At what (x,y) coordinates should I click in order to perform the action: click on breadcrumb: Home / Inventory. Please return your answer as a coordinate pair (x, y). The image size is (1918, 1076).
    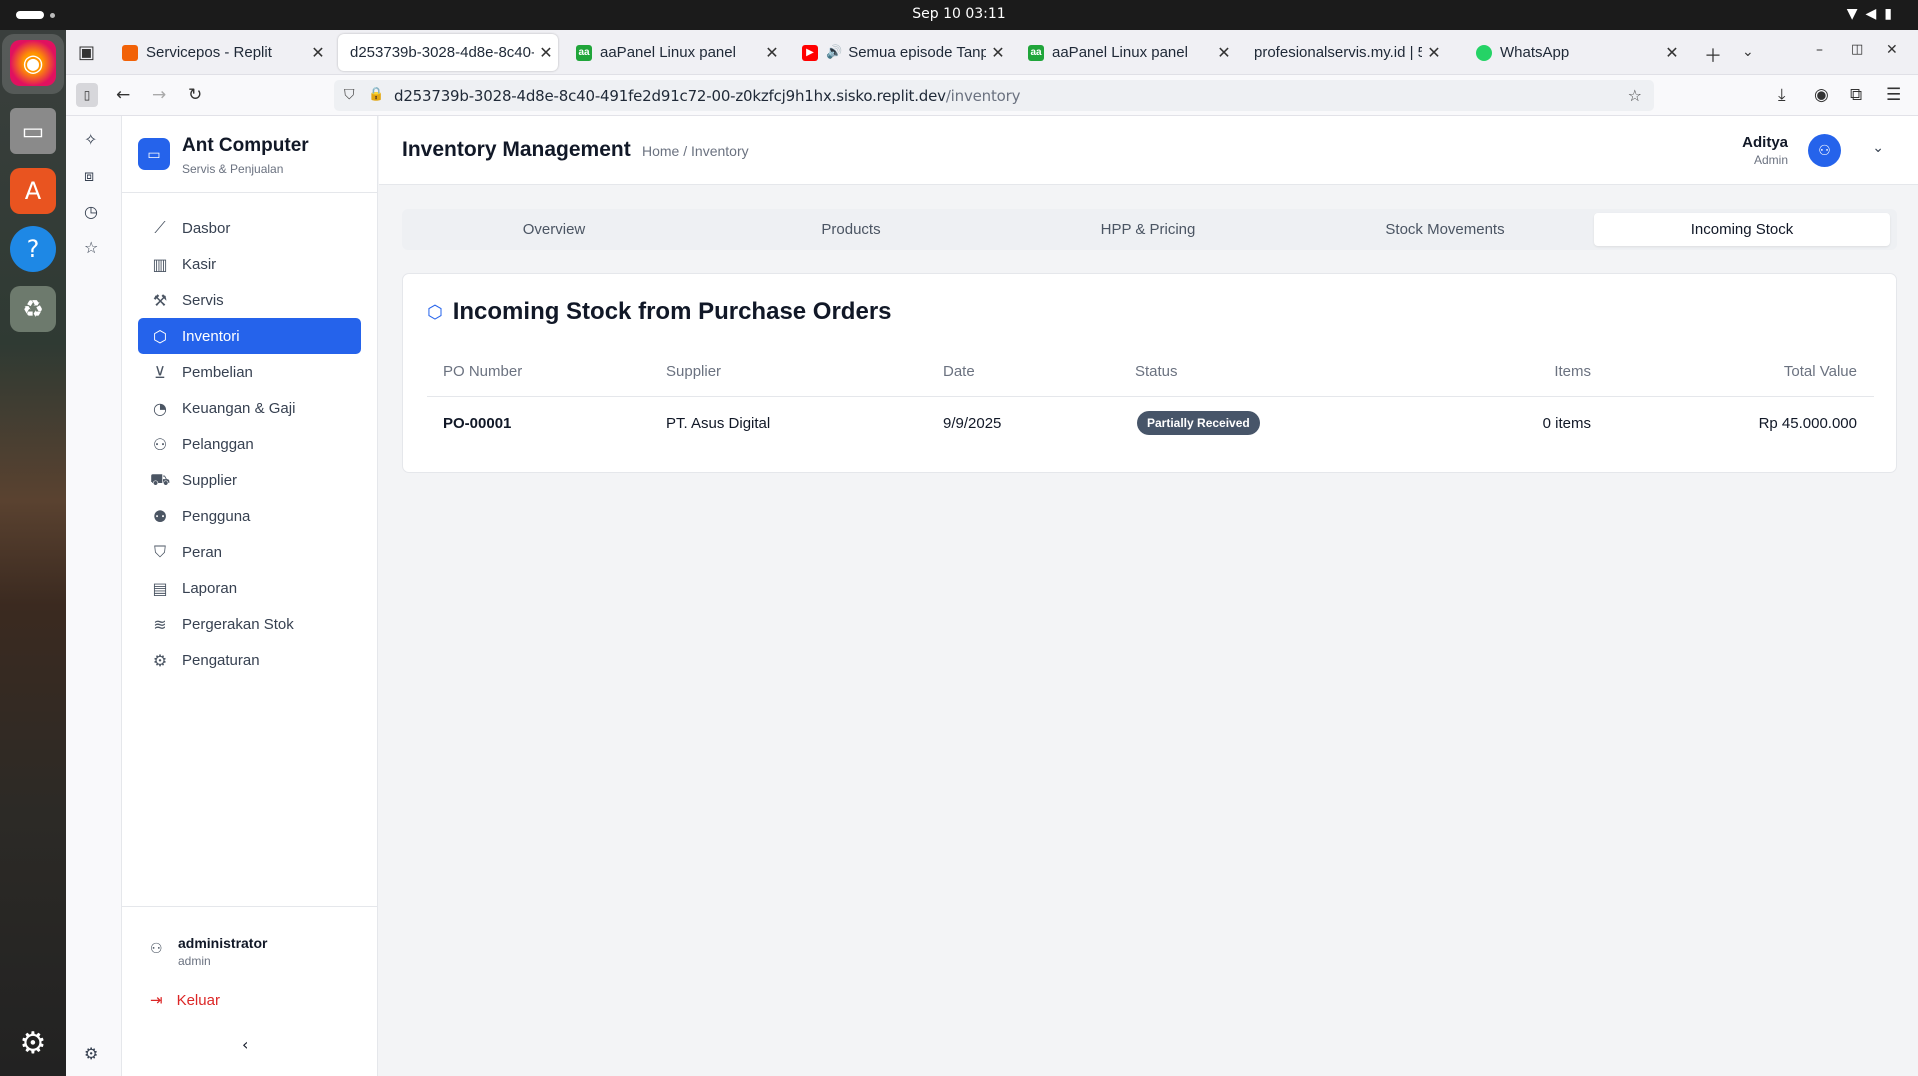
    Looking at the image, I should click on (695, 151).